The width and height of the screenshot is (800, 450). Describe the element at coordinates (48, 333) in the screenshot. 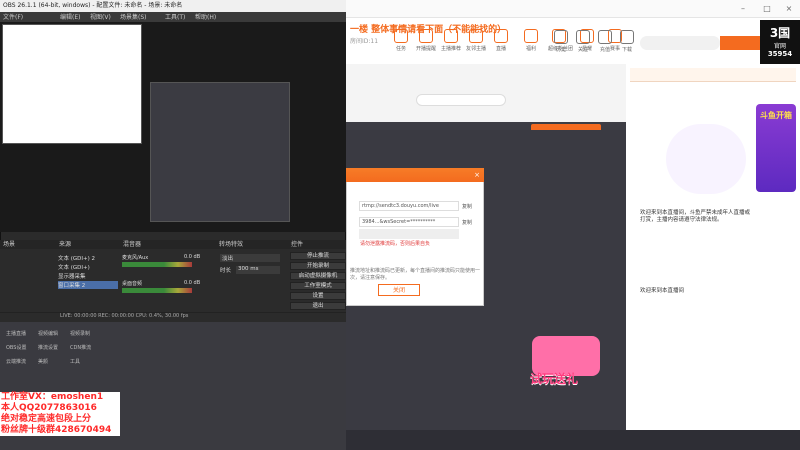

I see `app-item: 视频编辑` at that location.